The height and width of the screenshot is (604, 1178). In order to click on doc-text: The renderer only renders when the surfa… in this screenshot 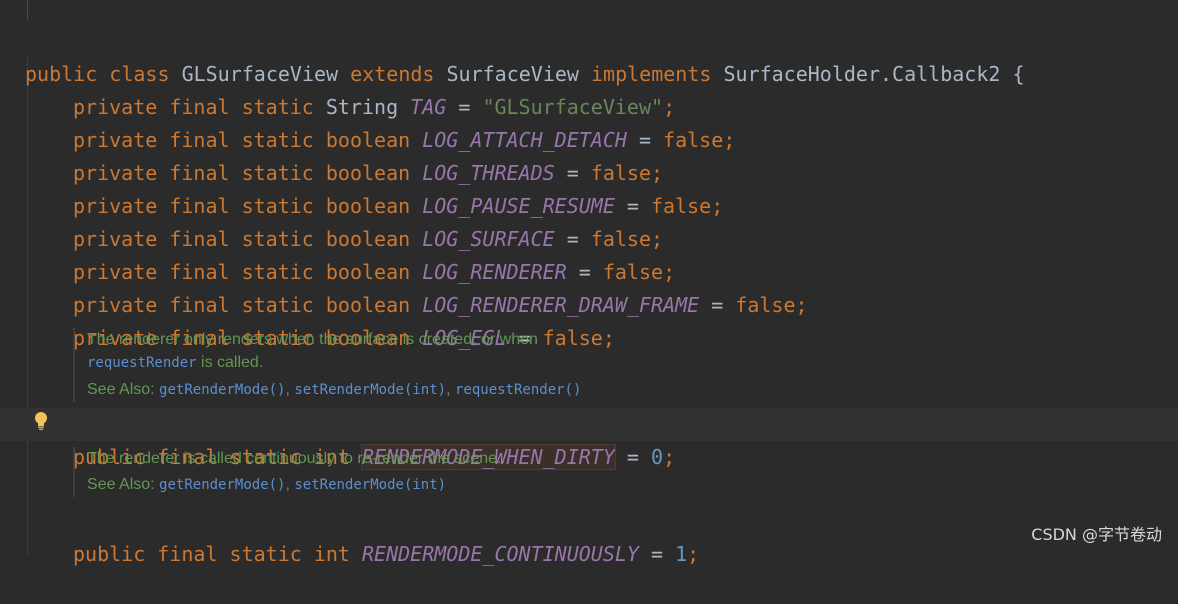, I will do `click(312, 339)`.